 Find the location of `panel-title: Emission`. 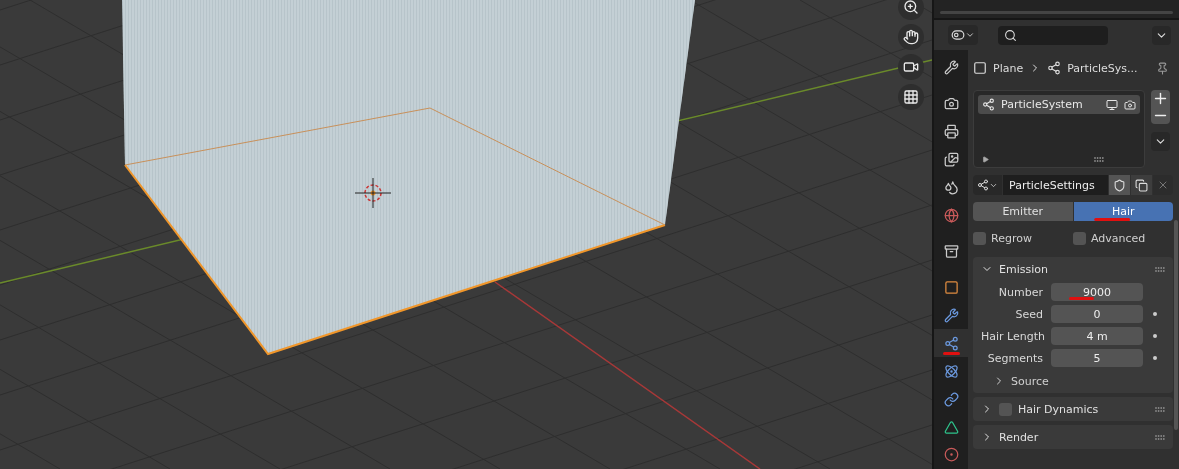

panel-title: Emission is located at coordinates (1023, 269).